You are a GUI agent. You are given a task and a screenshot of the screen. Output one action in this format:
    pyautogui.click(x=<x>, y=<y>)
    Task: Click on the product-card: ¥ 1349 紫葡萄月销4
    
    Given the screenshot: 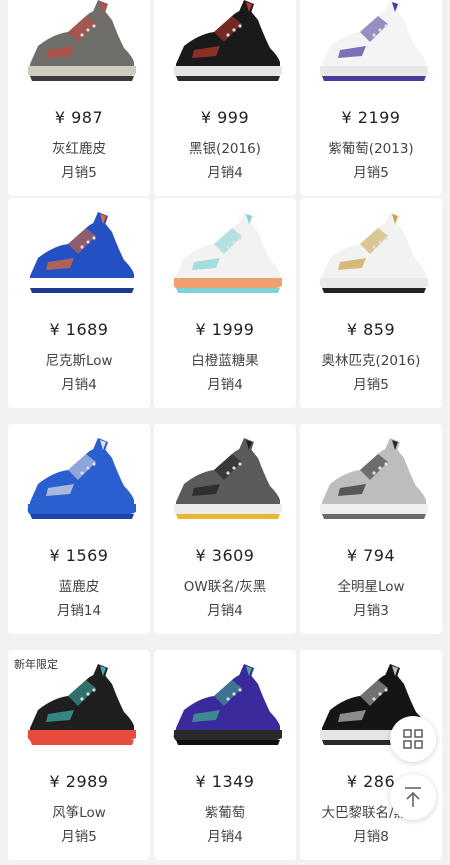 What is the action you would take?
    pyautogui.click(x=225, y=755)
    